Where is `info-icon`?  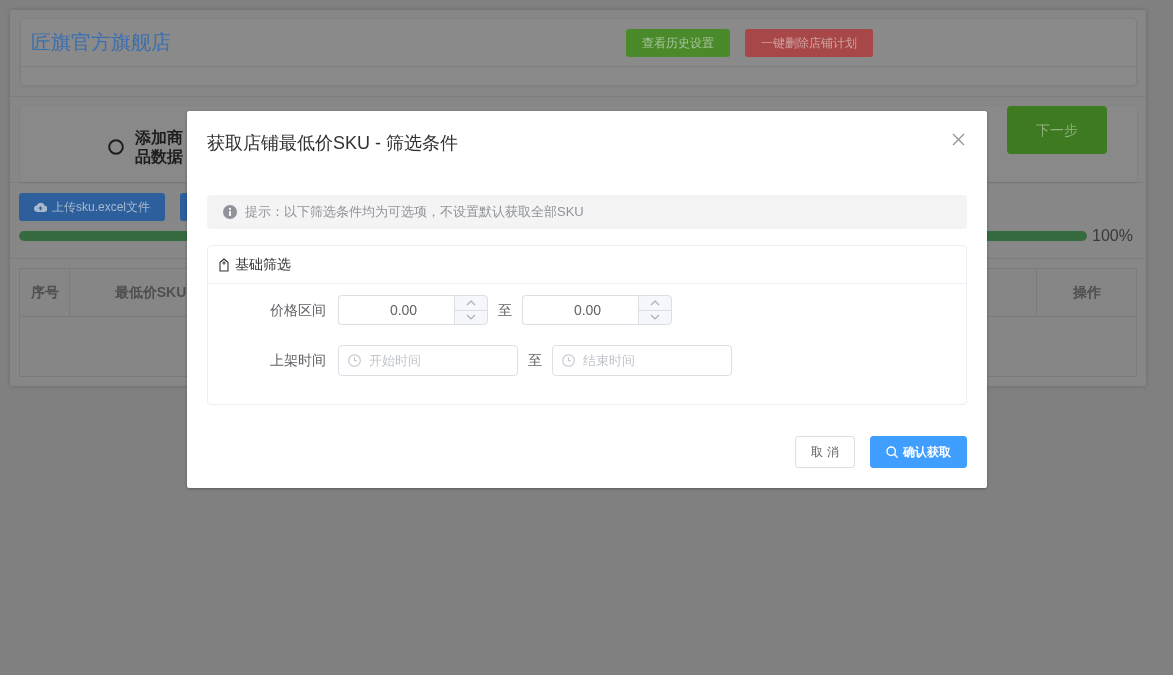 info-icon is located at coordinates (230, 212).